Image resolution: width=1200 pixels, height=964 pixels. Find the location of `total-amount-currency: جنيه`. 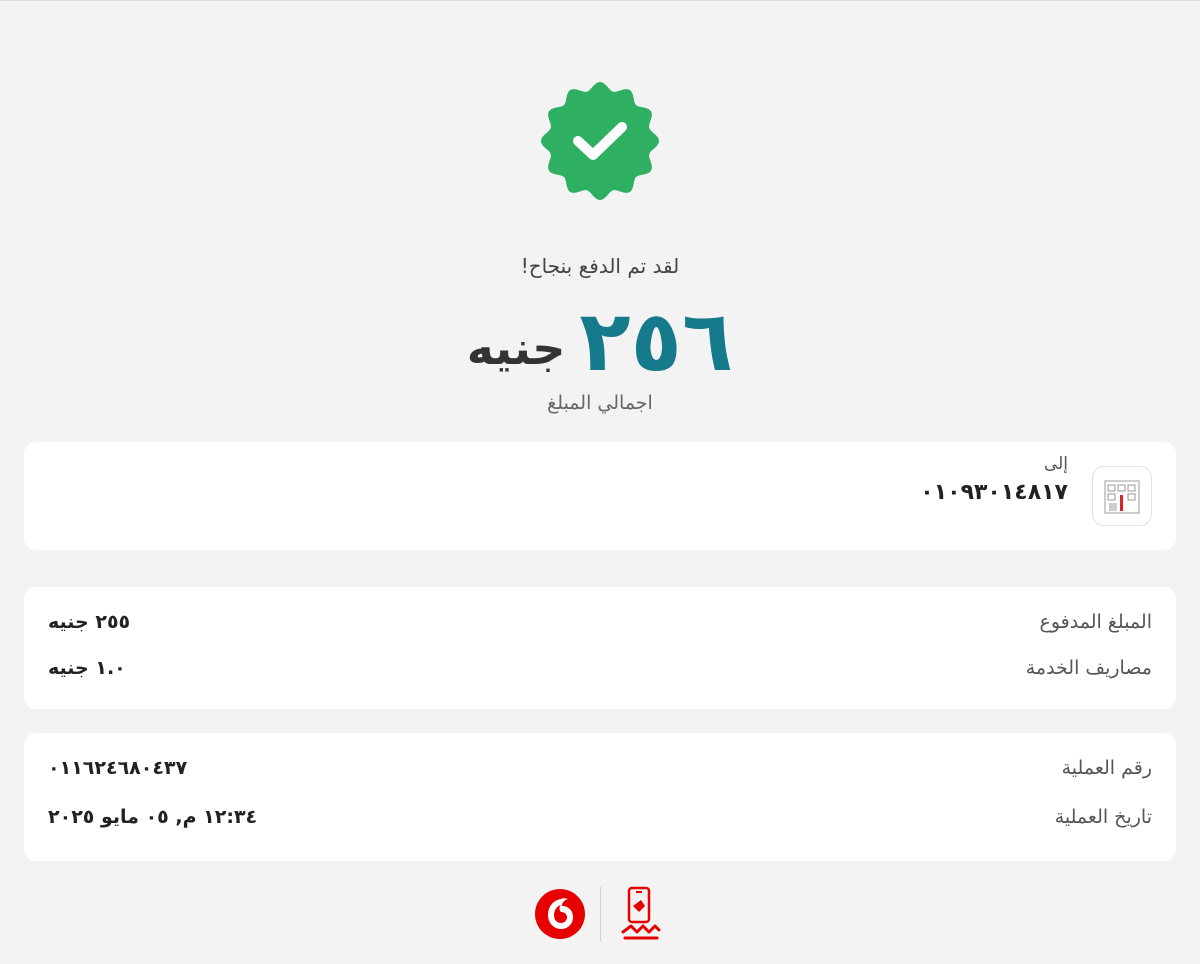

total-amount-currency: جنيه is located at coordinates (516, 348).